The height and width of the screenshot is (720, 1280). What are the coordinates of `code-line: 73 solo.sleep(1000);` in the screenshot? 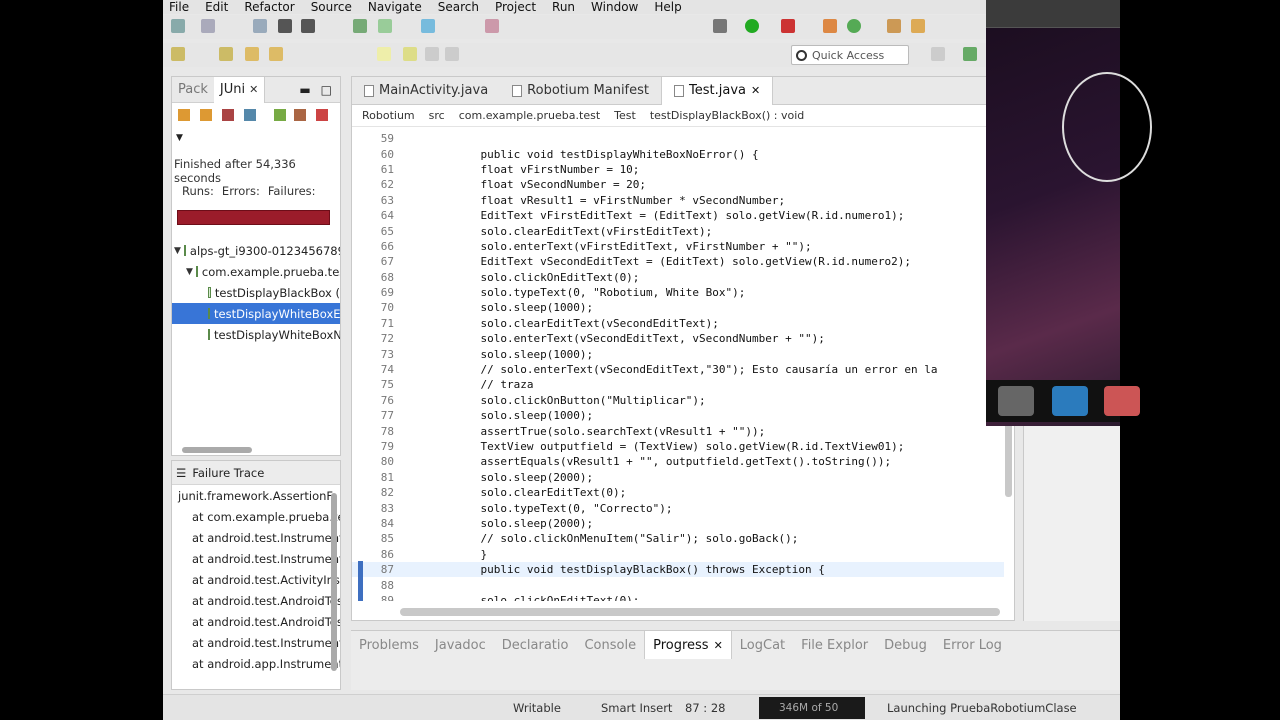 It's located at (678, 353).